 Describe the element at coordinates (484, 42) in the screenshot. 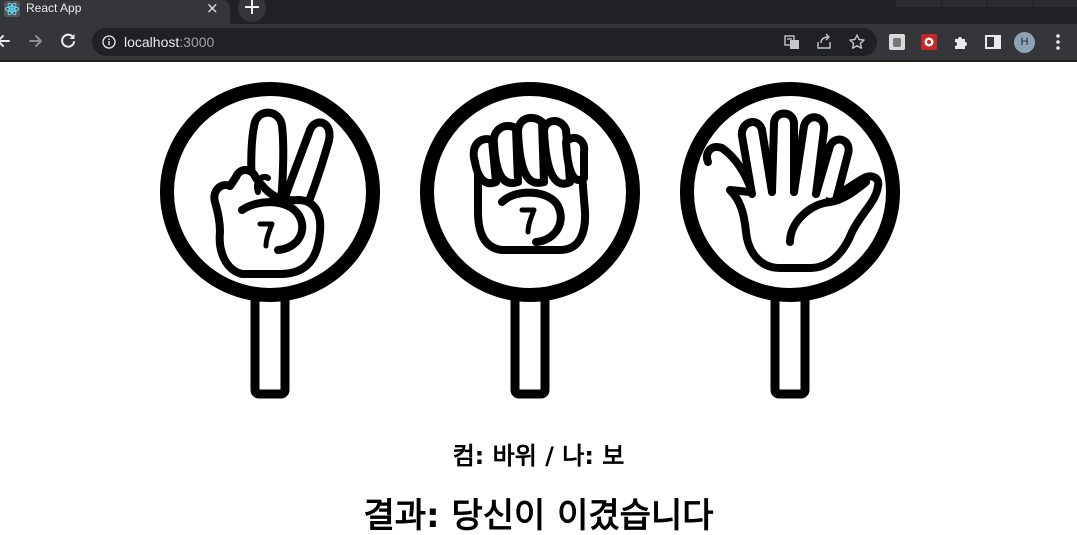

I see `address-bar: localhost:3000` at that location.